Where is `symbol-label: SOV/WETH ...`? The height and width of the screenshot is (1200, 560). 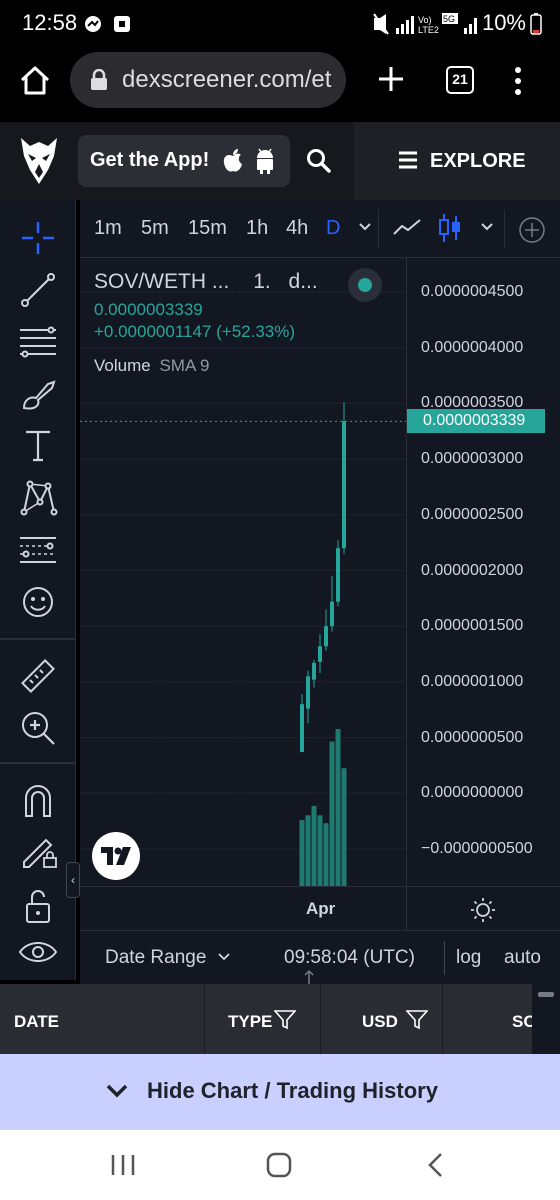
symbol-label: SOV/WETH ... is located at coordinates (161, 281).